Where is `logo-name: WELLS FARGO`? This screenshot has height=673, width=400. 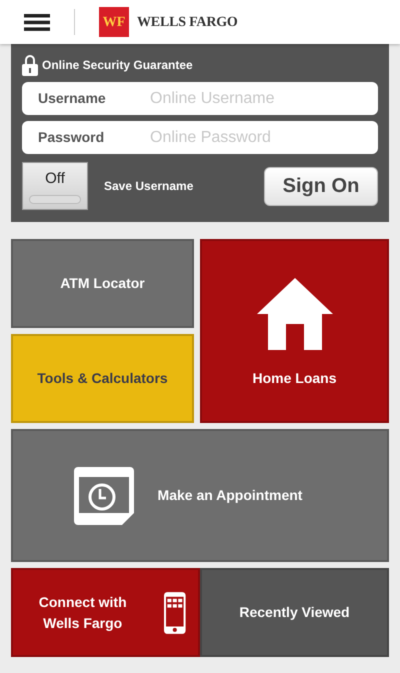 logo-name: WELLS FARGO is located at coordinates (187, 23).